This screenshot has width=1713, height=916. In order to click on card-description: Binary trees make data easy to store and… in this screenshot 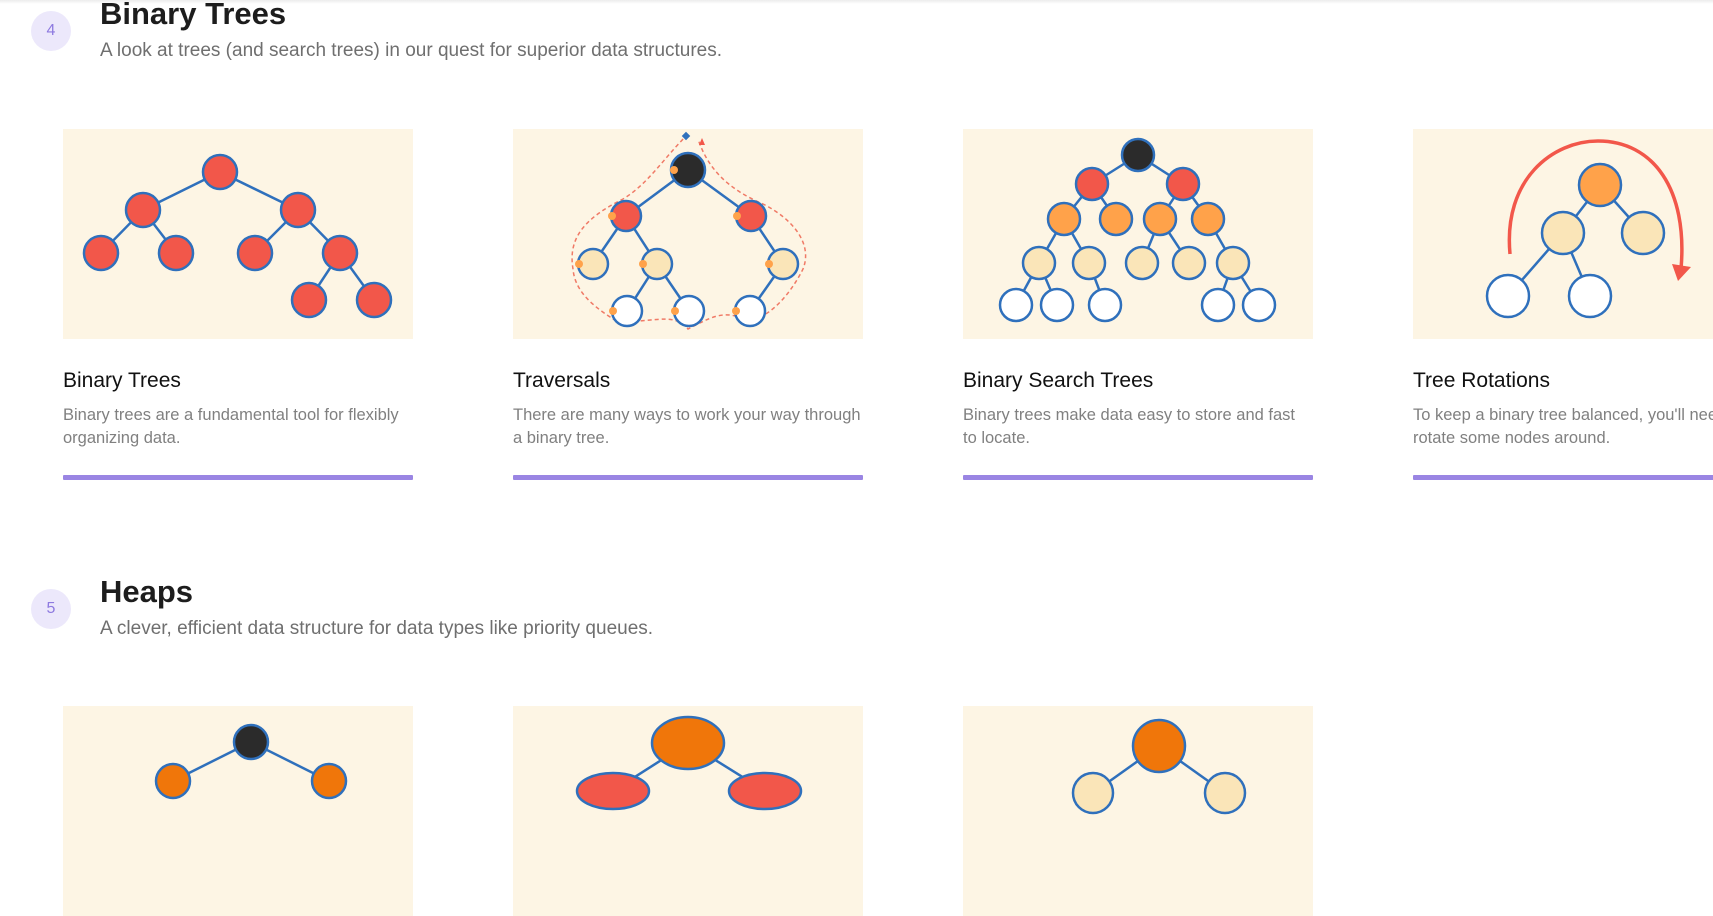, I will do `click(1129, 426)`.